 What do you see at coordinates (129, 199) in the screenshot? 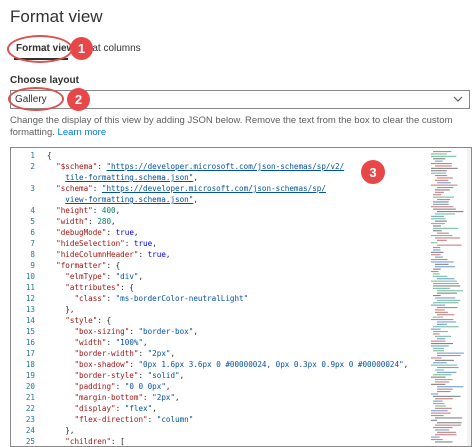
I see `code-token: view-formatting.schema.json"` at bounding box center [129, 199].